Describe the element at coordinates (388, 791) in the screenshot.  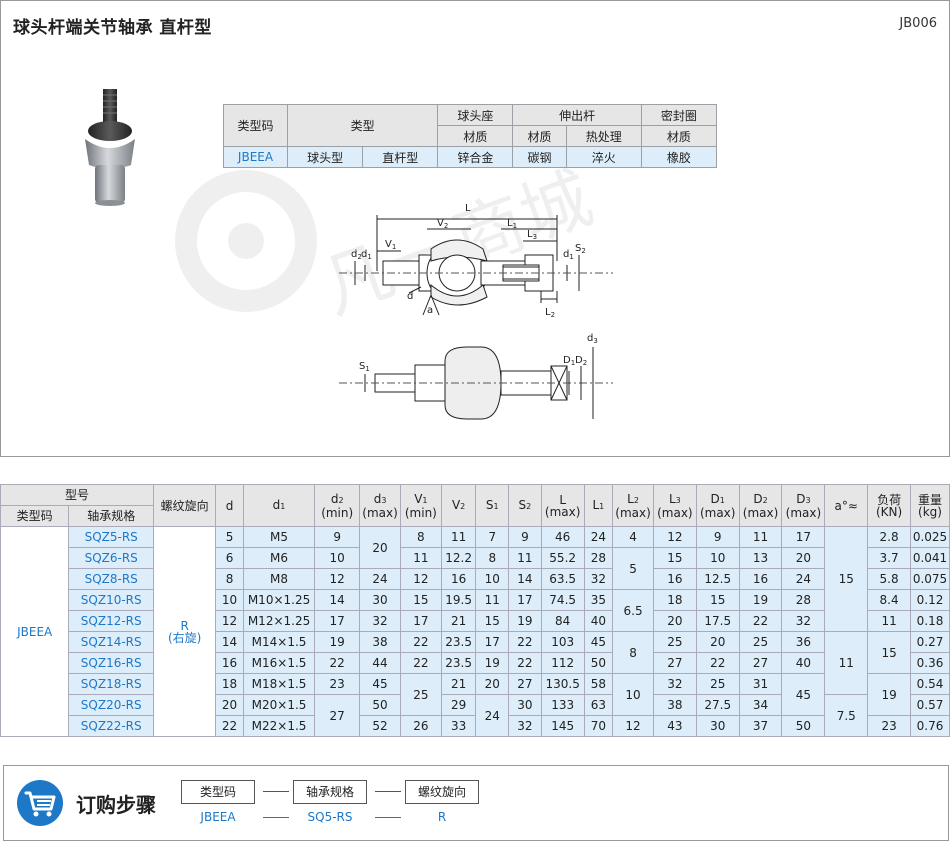
I see `step-connector` at that location.